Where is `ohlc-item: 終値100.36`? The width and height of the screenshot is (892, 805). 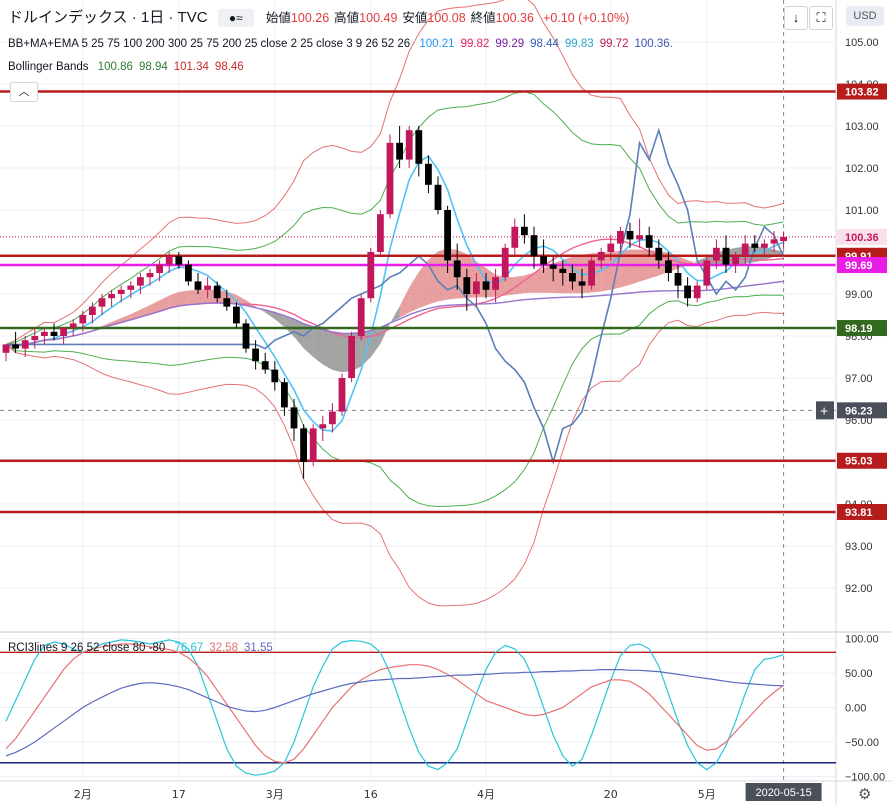 ohlc-item: 終値100.36 is located at coordinates (502, 18).